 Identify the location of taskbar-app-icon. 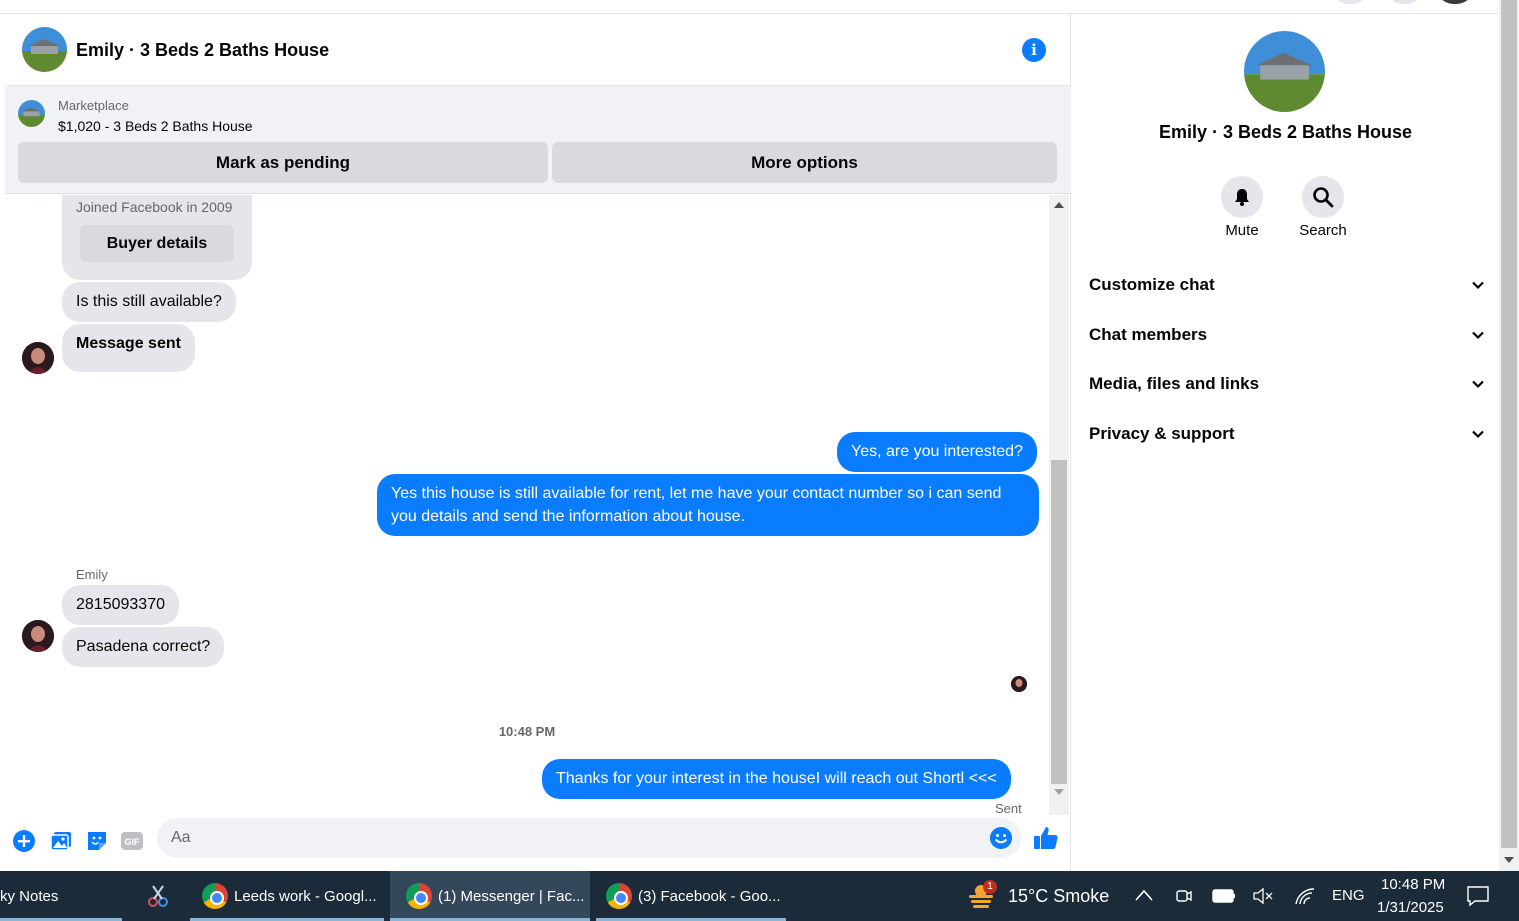
(158, 896).